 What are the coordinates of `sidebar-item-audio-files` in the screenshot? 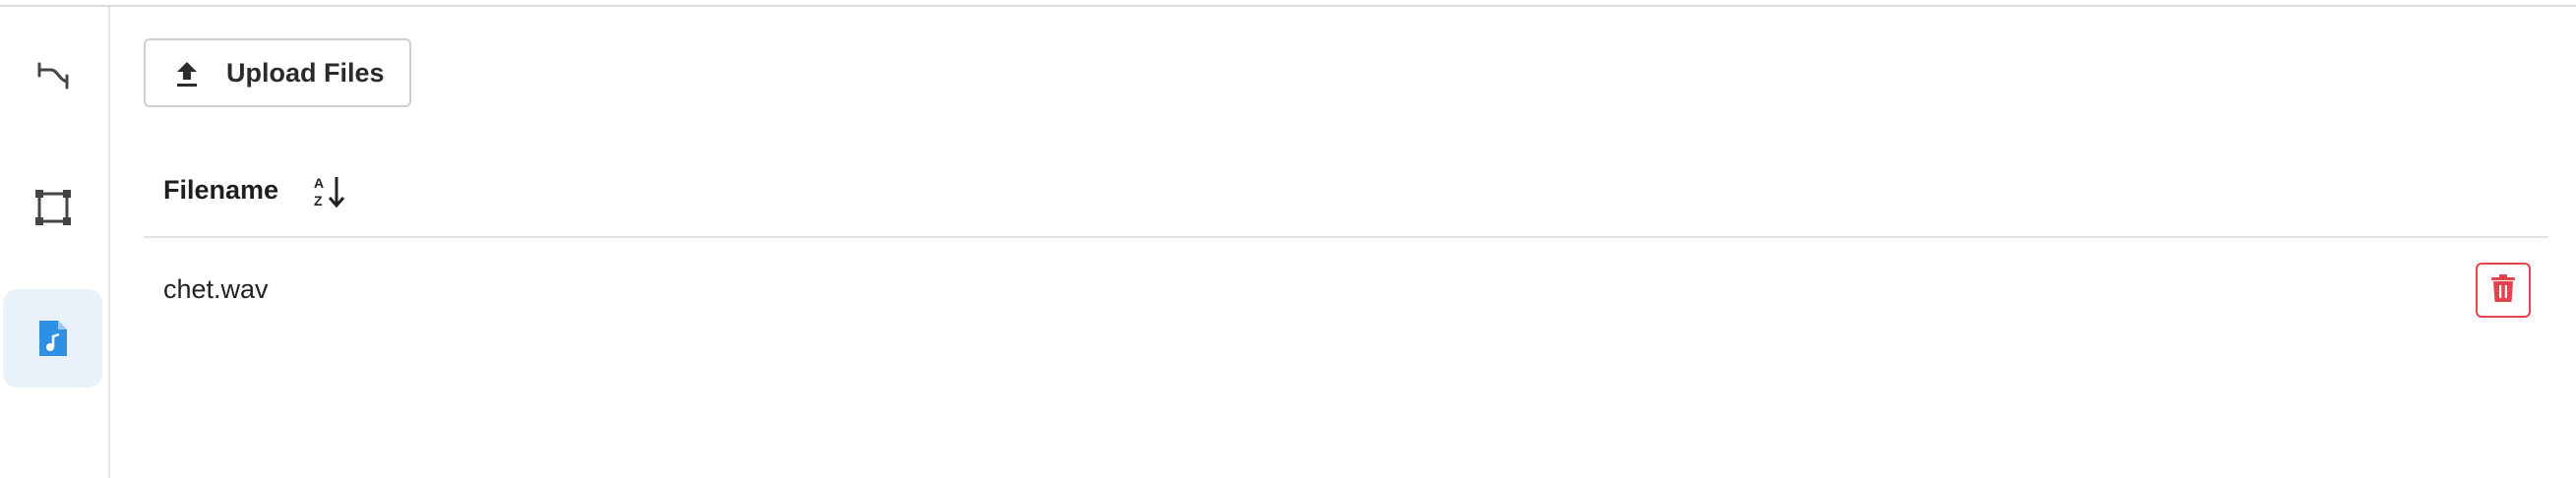 It's located at (52, 338).